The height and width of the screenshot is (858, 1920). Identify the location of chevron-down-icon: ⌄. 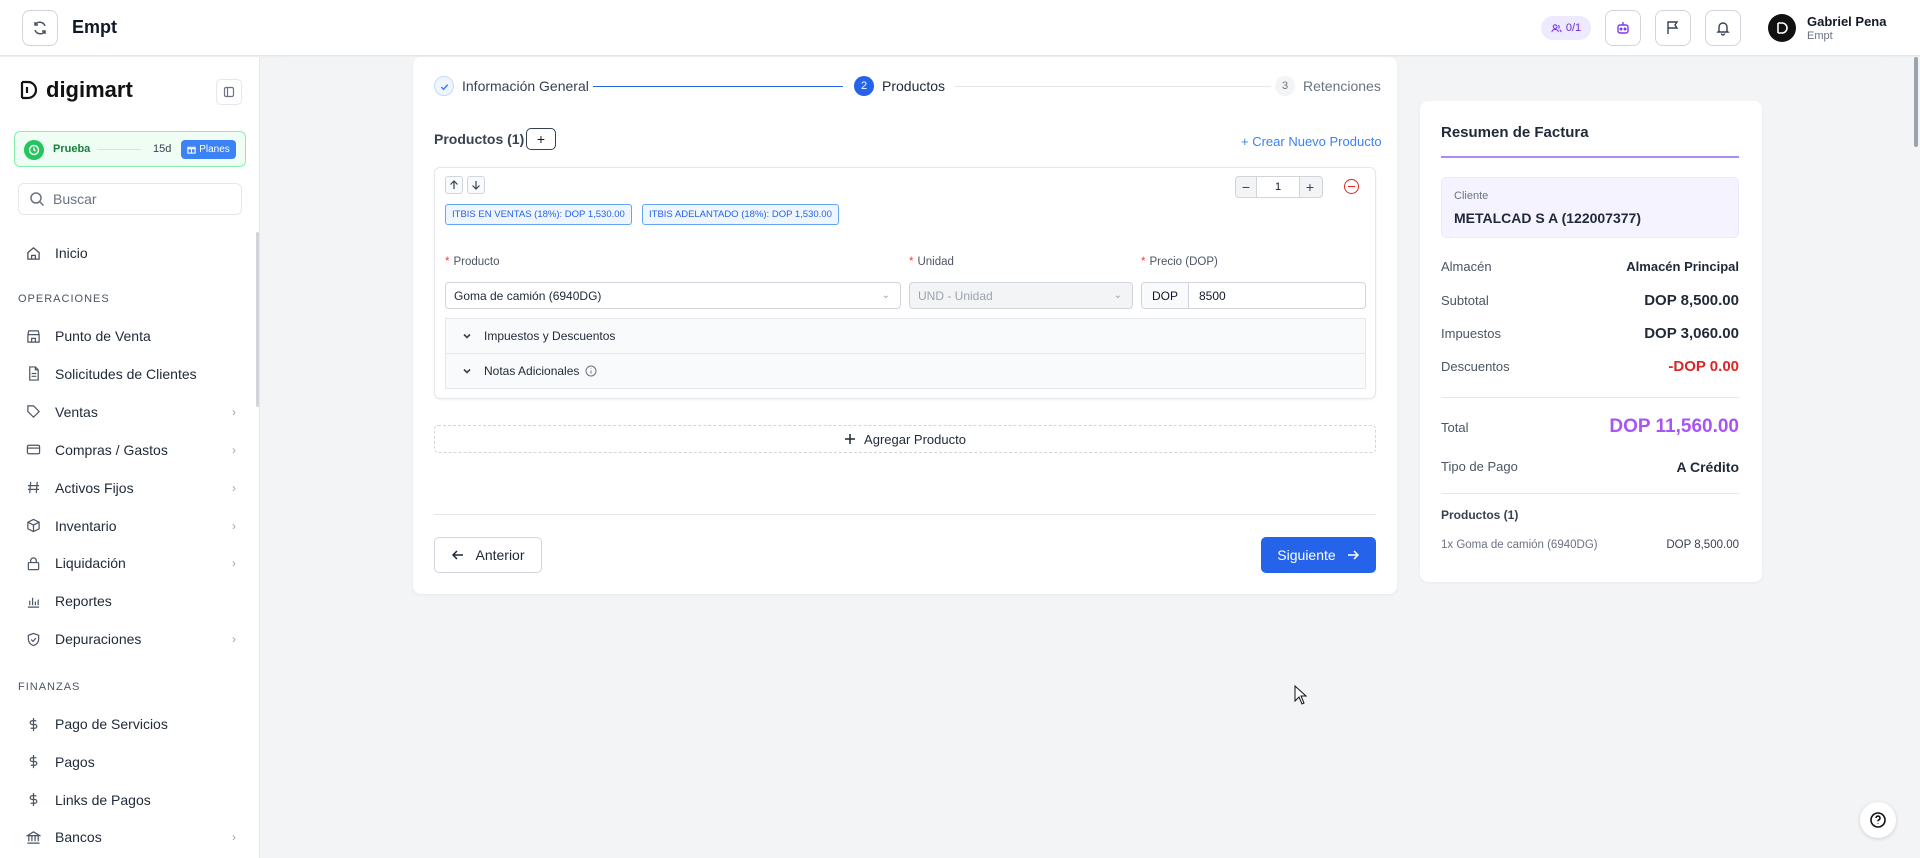
(885, 295).